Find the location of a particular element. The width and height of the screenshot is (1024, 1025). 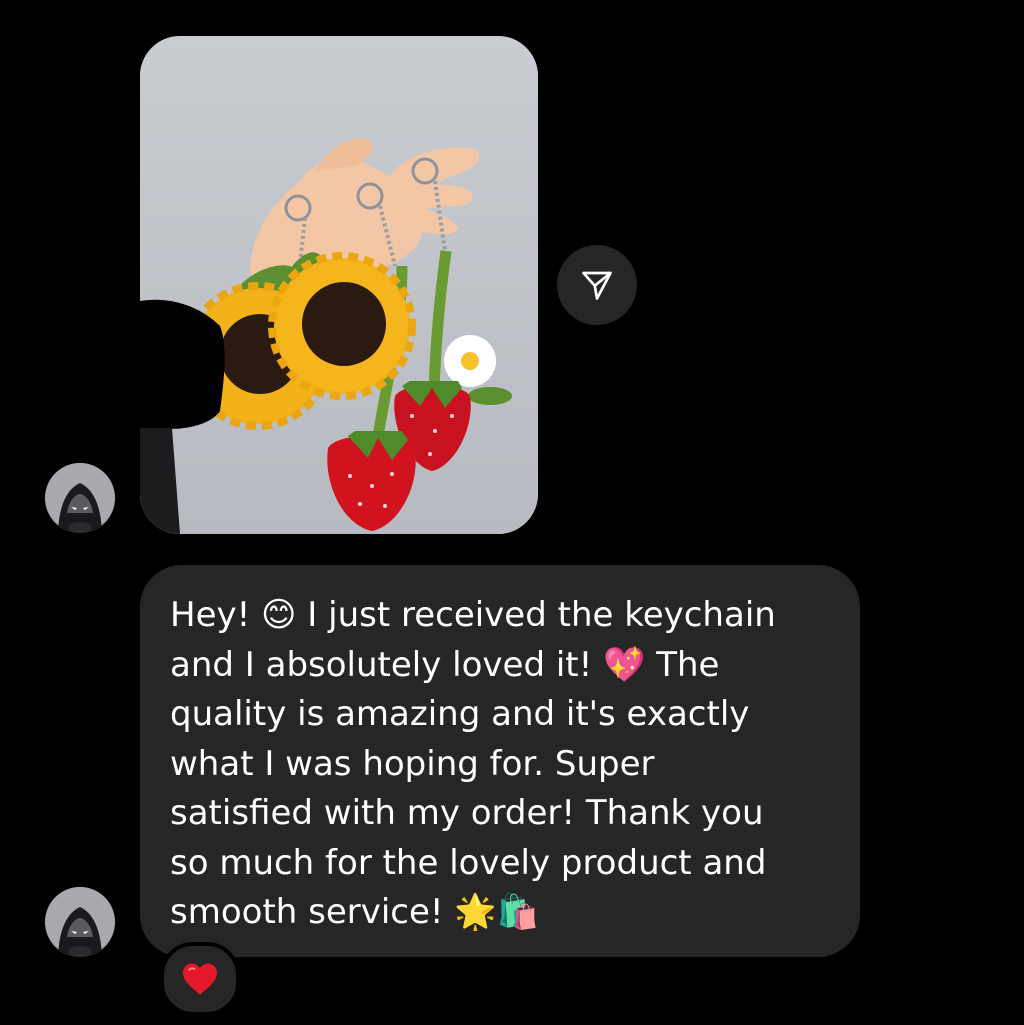

heart-reaction is located at coordinates (200, 979).